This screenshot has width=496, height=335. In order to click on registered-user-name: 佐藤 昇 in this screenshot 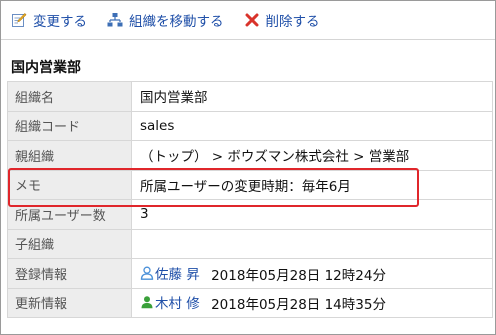, I will do `click(177, 274)`.